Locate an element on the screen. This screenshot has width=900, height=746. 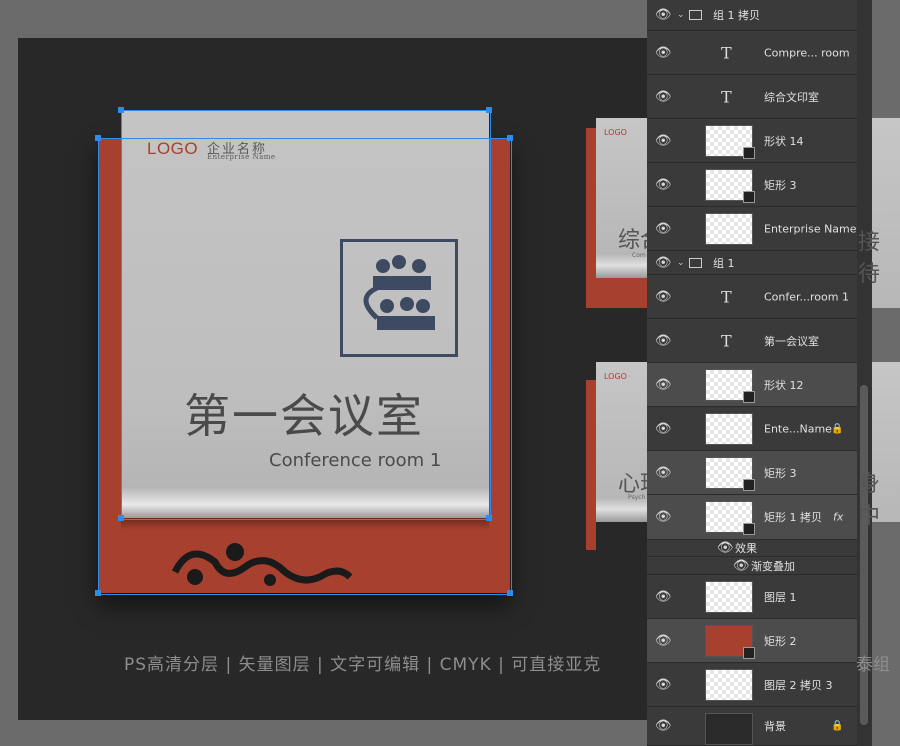
handle-outer-tr is located at coordinates (510, 138).